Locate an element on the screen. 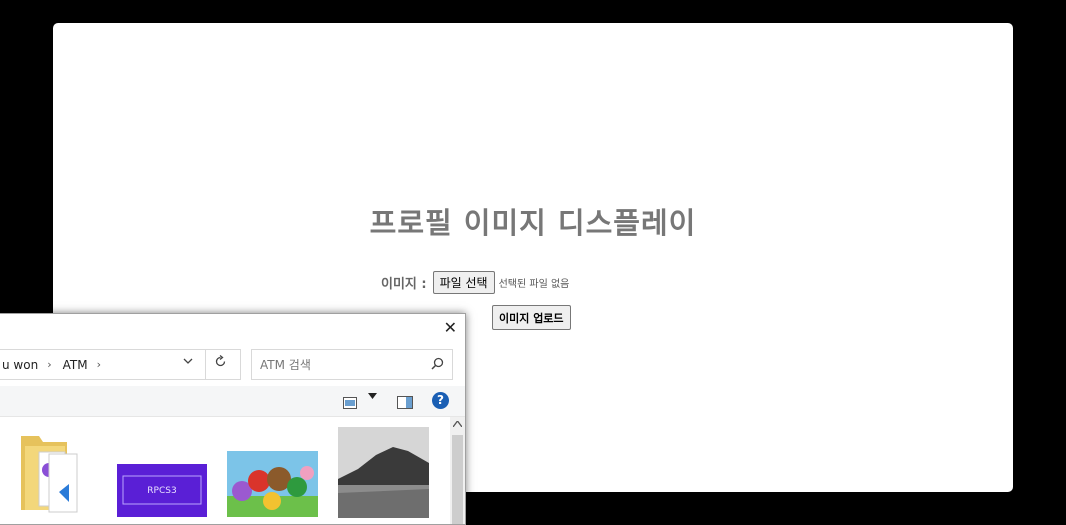 The height and width of the screenshot is (525, 1066). address-divider is located at coordinates (205, 364).